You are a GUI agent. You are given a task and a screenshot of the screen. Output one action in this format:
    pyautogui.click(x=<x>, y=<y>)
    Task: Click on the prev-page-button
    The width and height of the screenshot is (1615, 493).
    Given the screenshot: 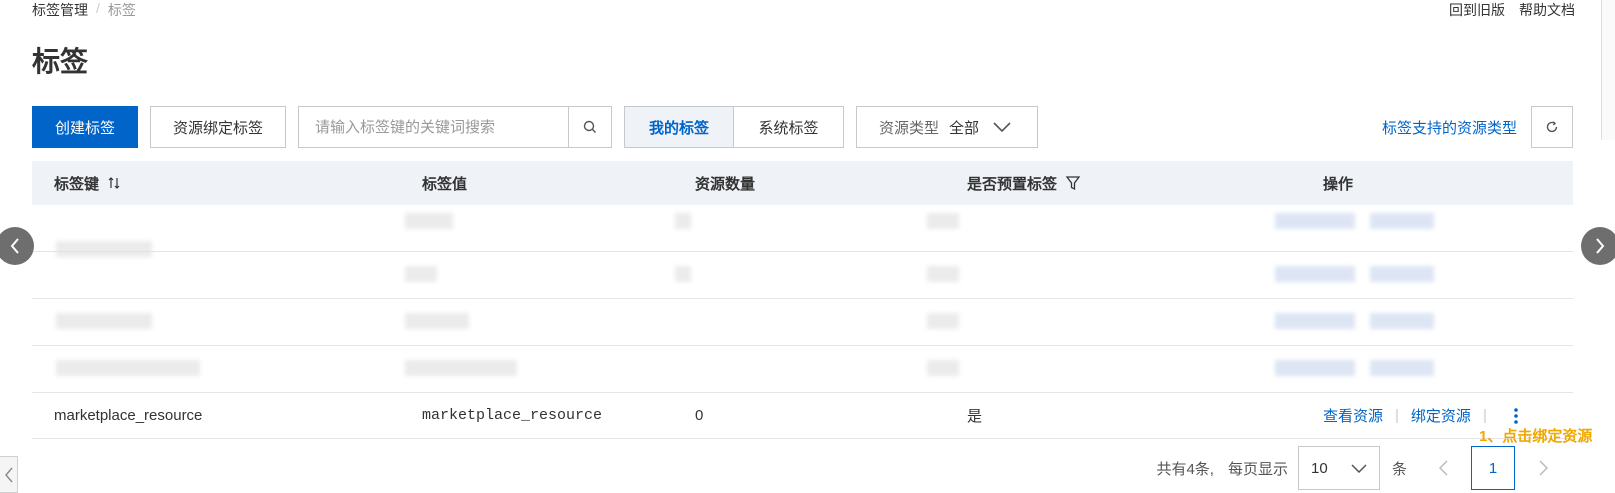 What is the action you would take?
    pyautogui.click(x=1443, y=468)
    